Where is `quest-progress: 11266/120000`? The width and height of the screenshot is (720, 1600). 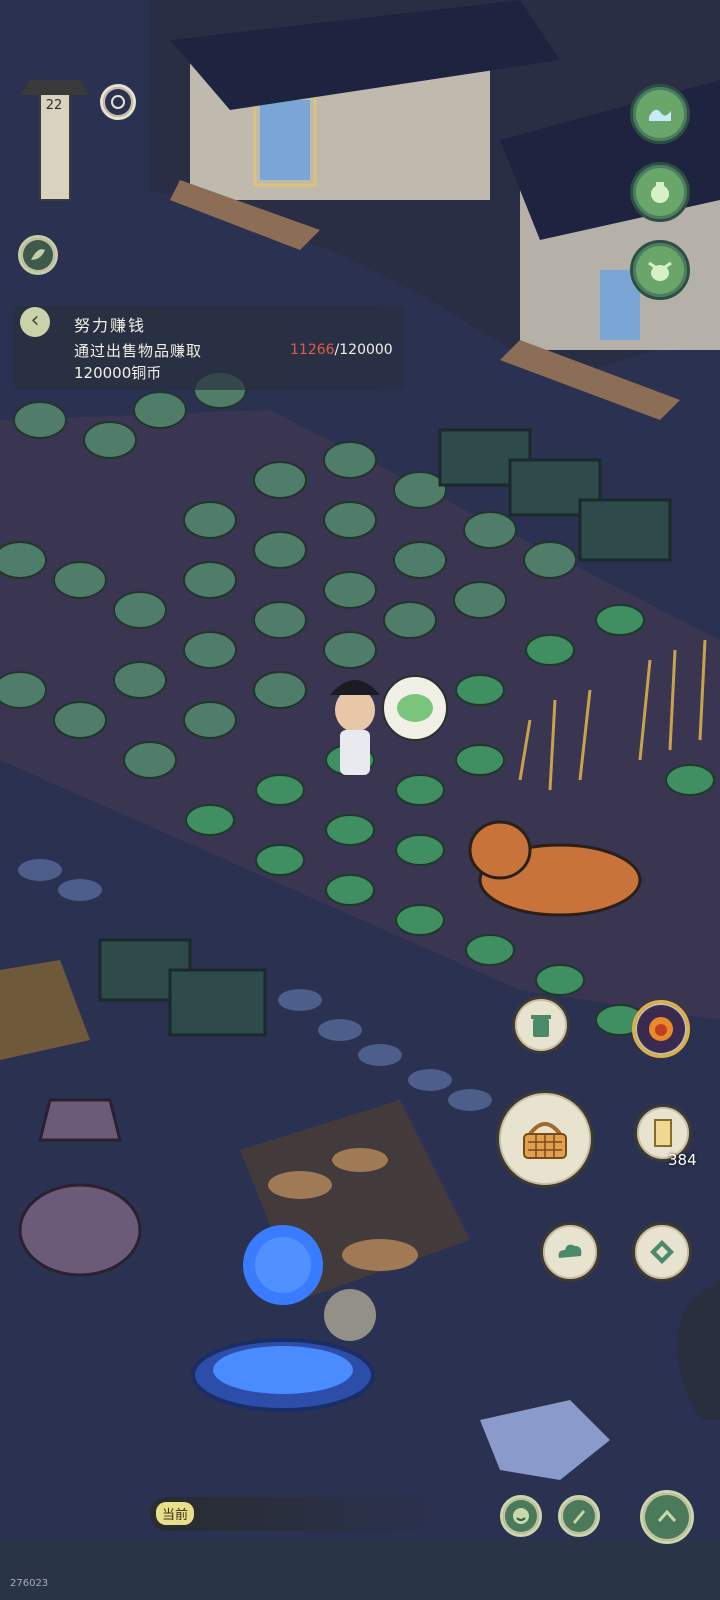
quest-progress: 11266/120000 is located at coordinates (341, 350).